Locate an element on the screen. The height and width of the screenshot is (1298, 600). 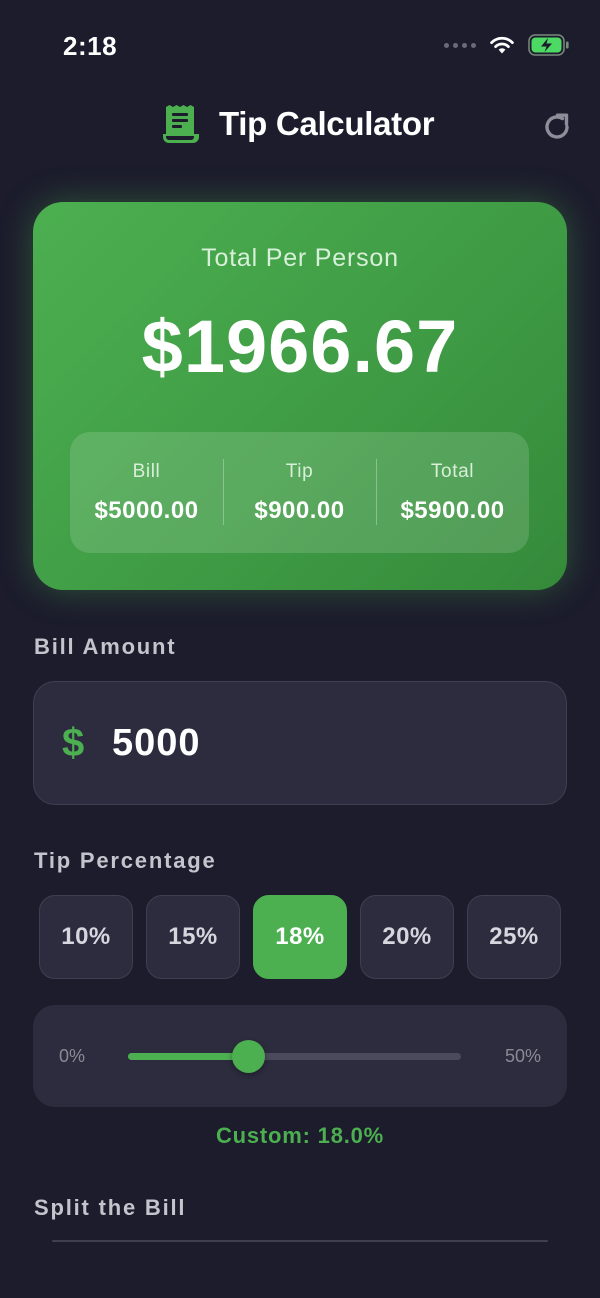
reset-button is located at coordinates (557, 127).